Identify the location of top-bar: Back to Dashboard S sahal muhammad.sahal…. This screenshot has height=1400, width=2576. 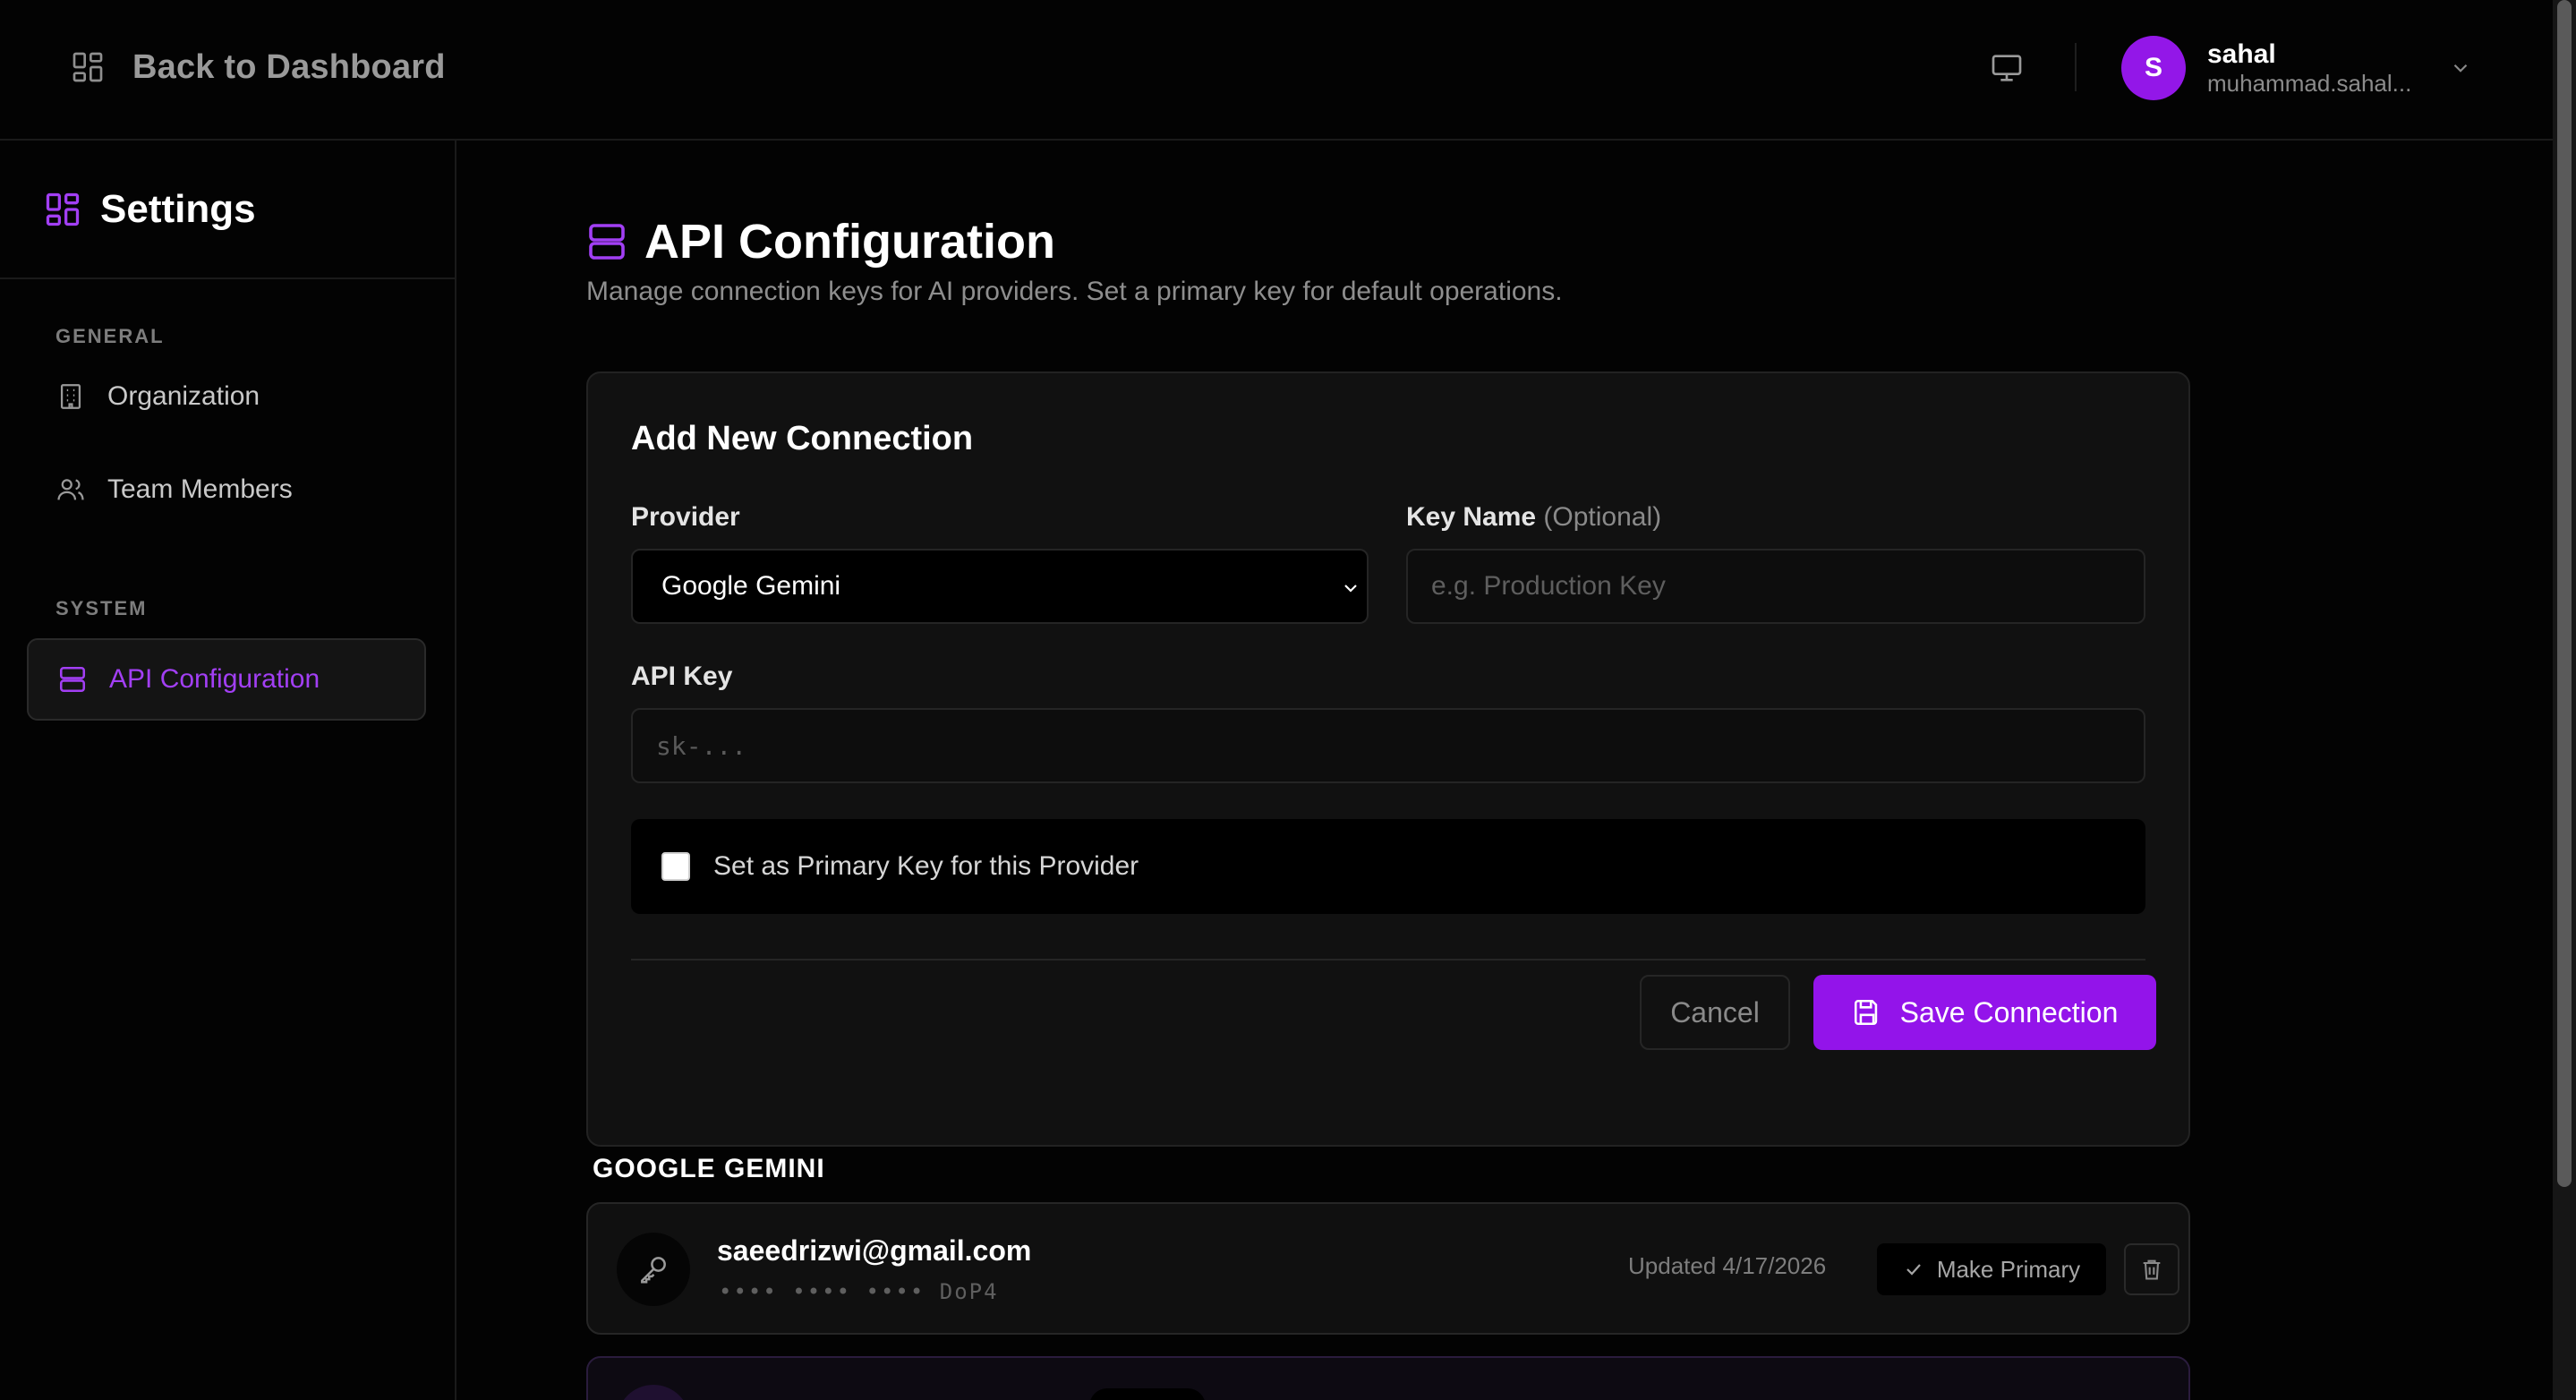
(1276, 70).